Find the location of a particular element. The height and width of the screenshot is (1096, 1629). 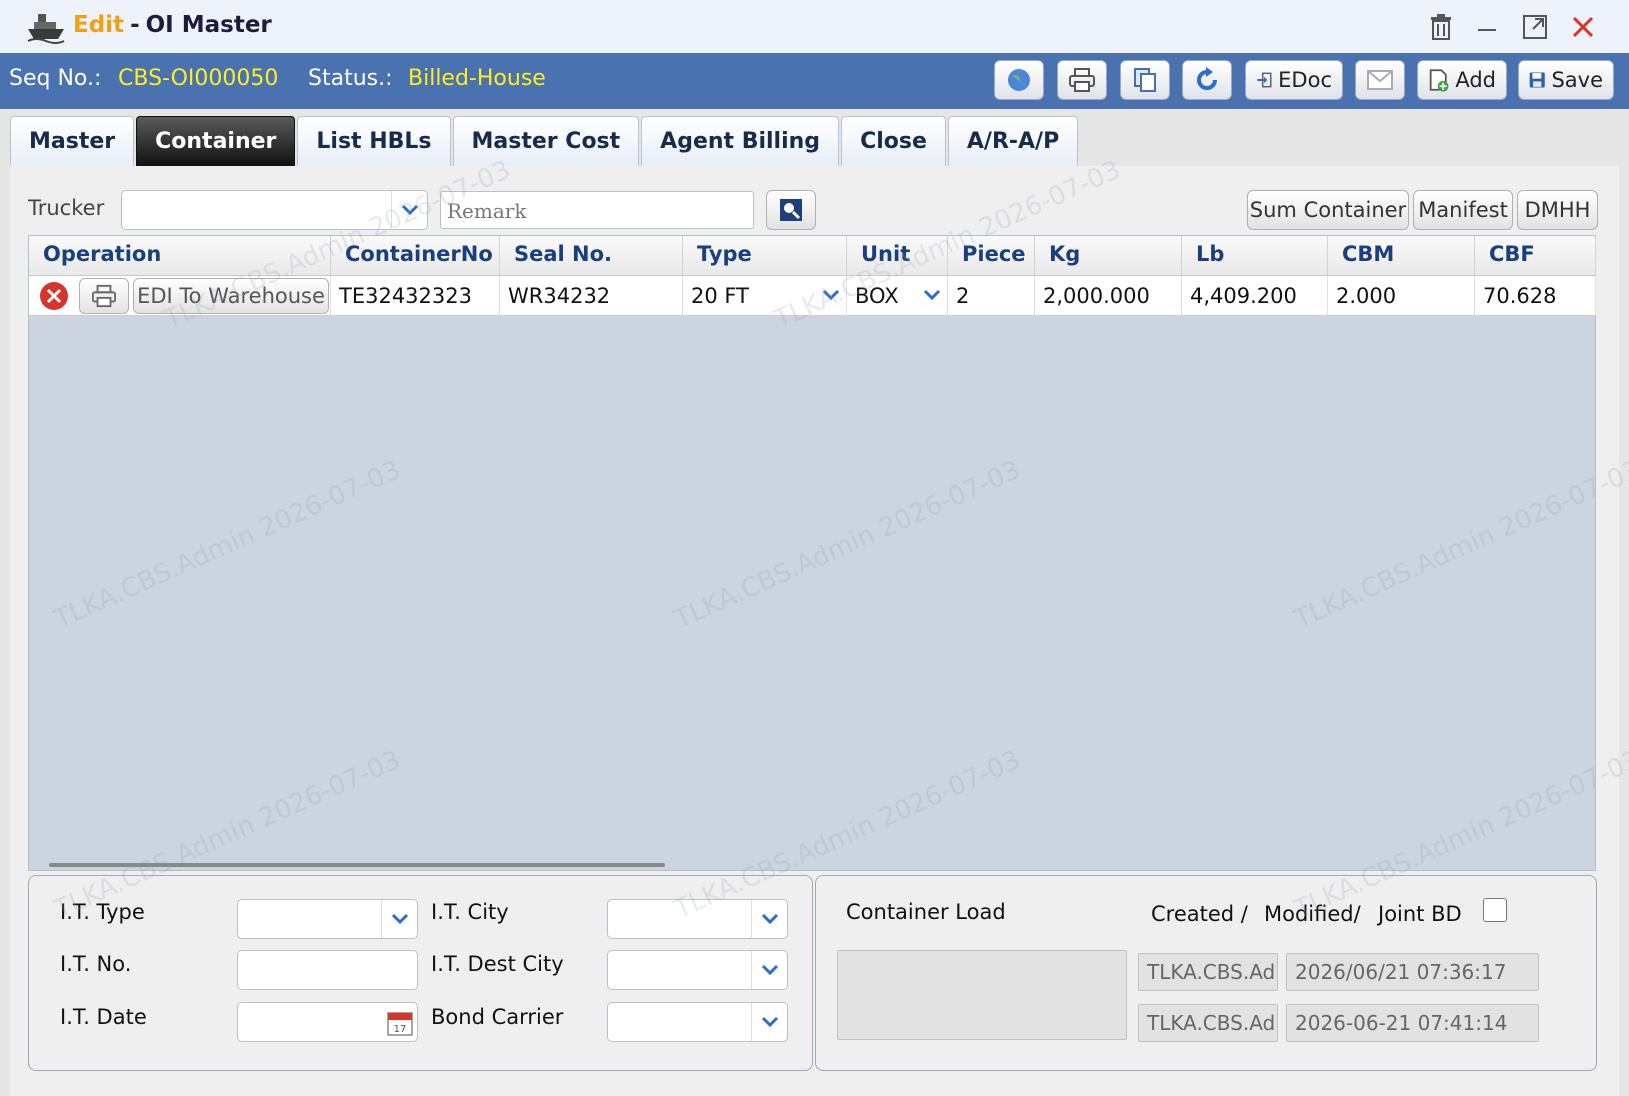

add-label: Add is located at coordinates (1475, 80).